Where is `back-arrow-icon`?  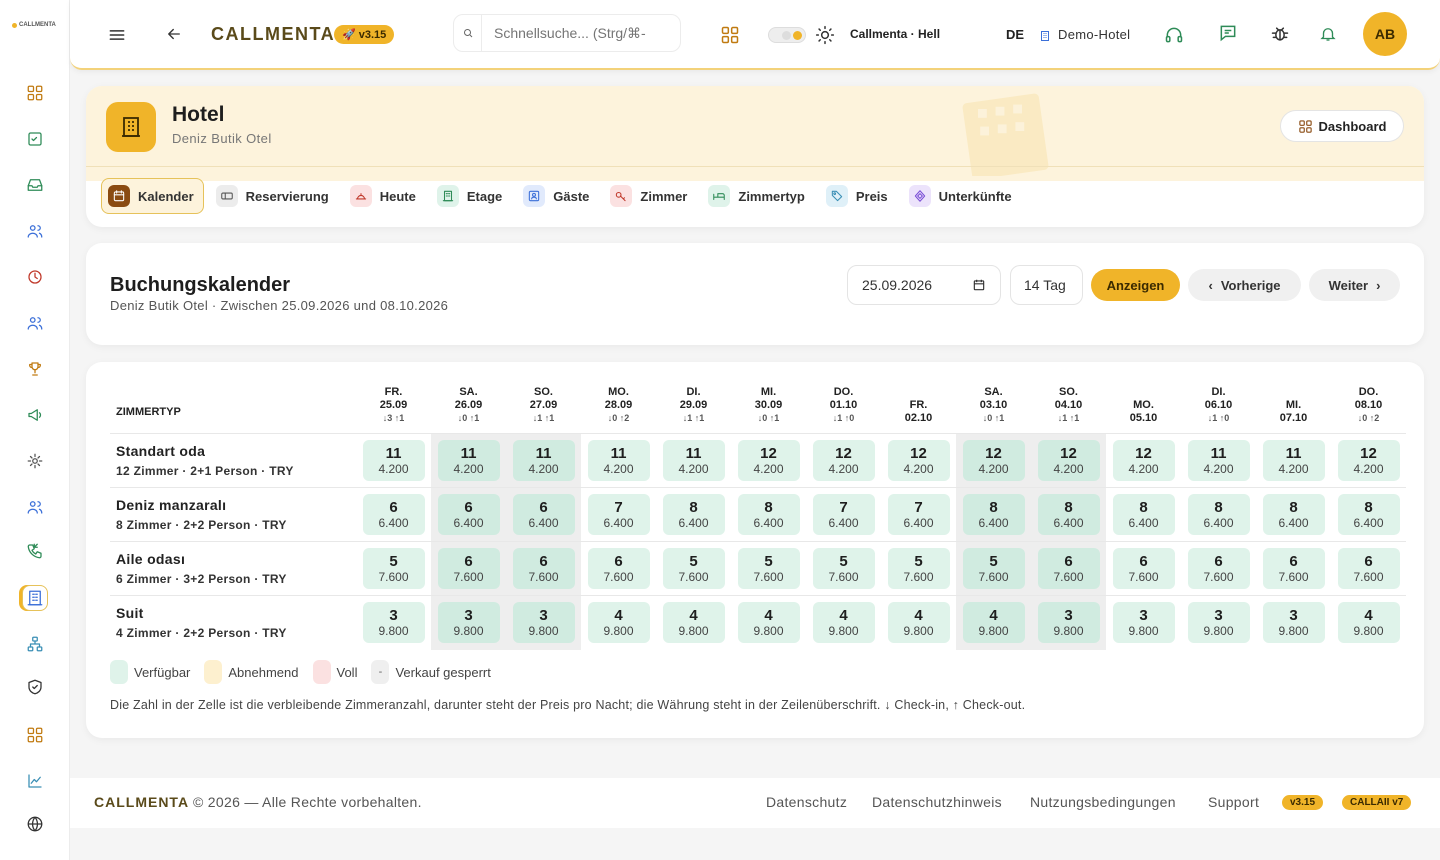
back-arrow-icon is located at coordinates (174, 36).